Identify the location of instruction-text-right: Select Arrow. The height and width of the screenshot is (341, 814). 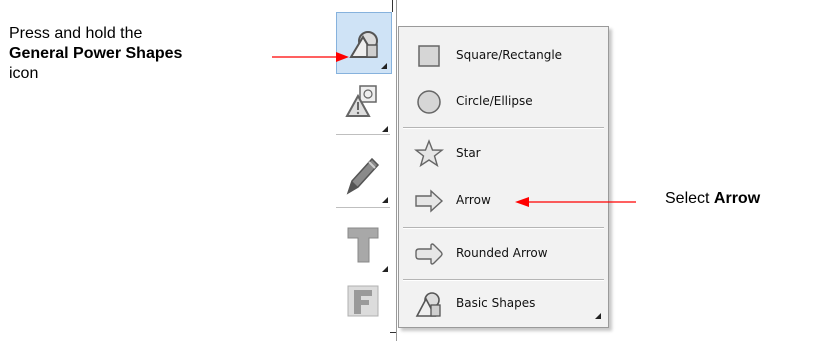
(712, 199).